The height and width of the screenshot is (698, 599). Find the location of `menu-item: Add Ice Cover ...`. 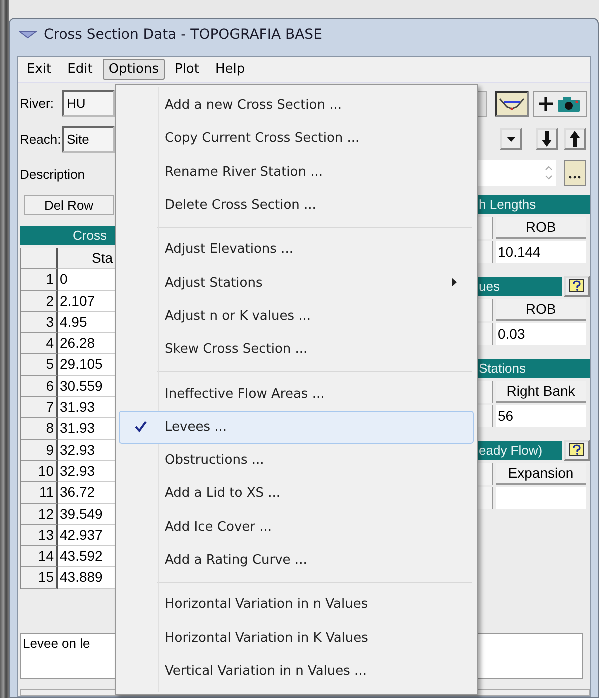

menu-item: Add Ice Cover ... is located at coordinates (296, 527).